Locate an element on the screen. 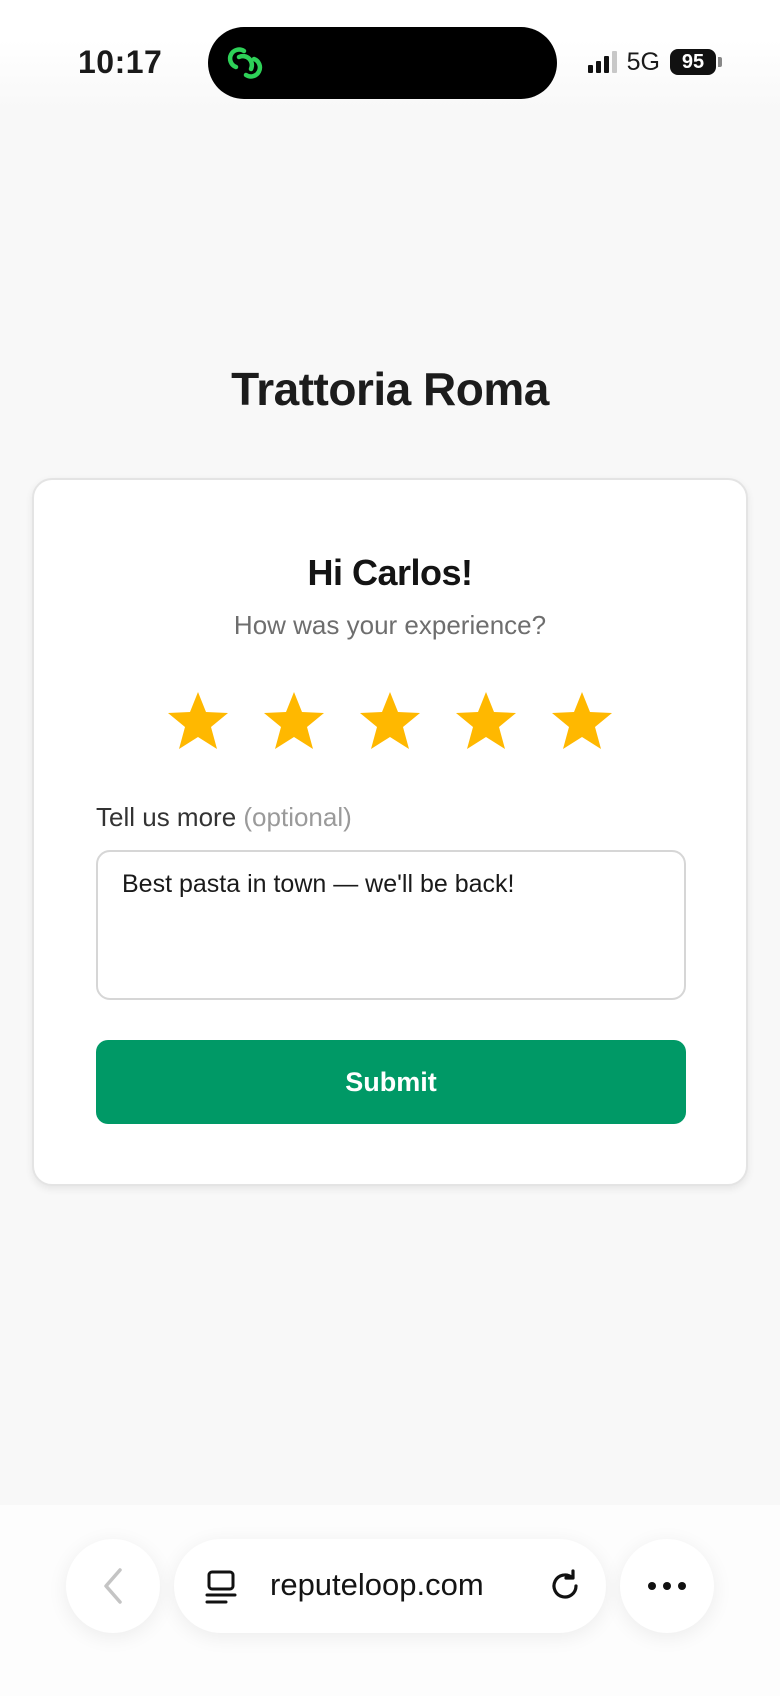 This screenshot has width=780, height=1696. status-bar: 10:17 5G 95 is located at coordinates (390, 55).